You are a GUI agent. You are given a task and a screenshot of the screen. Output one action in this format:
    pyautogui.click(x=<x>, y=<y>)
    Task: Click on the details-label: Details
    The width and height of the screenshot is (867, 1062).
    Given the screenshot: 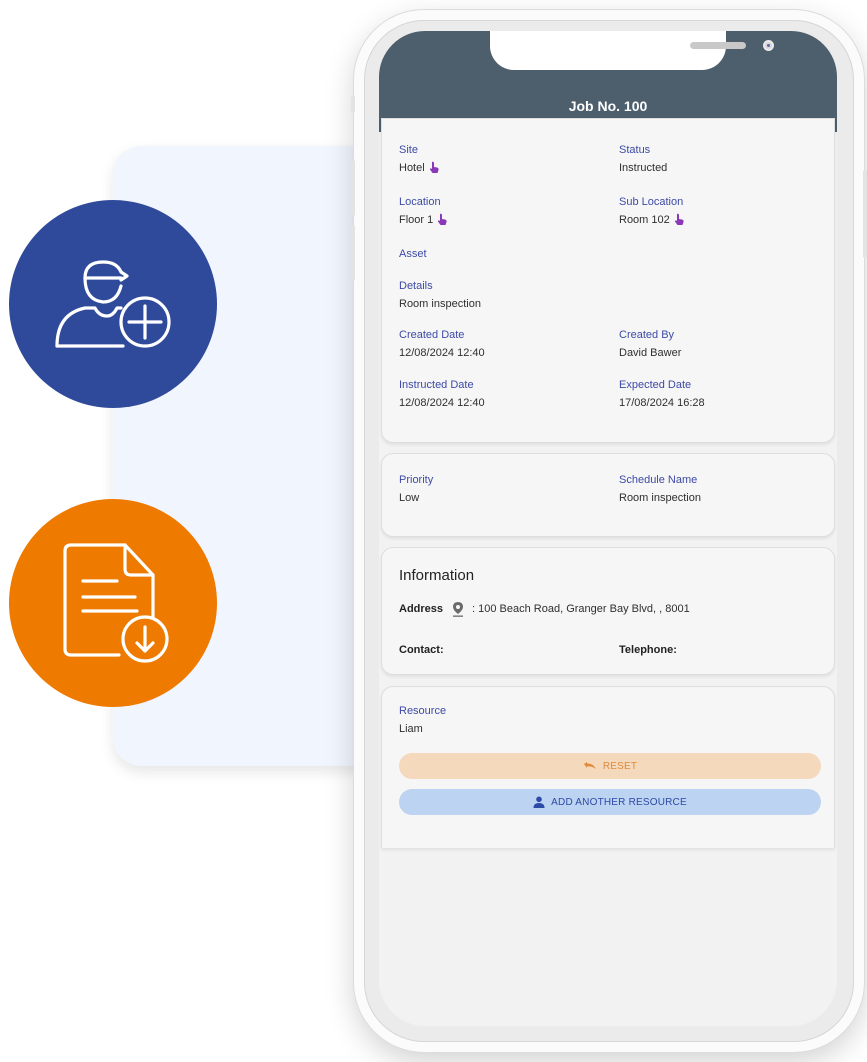 What is the action you would take?
    pyautogui.click(x=416, y=286)
    